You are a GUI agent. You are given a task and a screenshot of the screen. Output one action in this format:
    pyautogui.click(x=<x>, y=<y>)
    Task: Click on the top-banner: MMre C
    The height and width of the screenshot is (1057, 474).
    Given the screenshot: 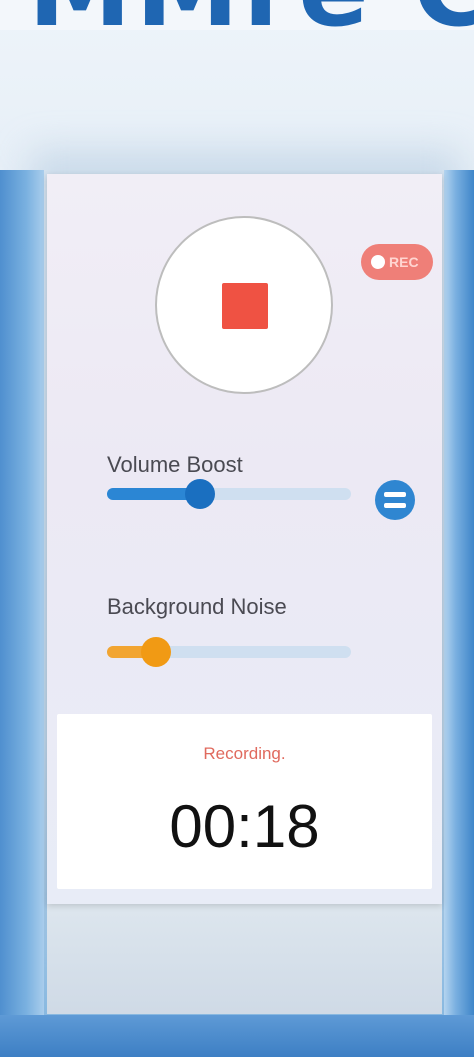 What is the action you would take?
    pyautogui.click(x=237, y=15)
    